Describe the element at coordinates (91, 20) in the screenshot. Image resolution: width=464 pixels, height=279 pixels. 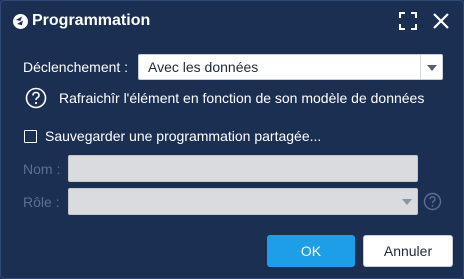
I see `dialog-title: Programmation` at that location.